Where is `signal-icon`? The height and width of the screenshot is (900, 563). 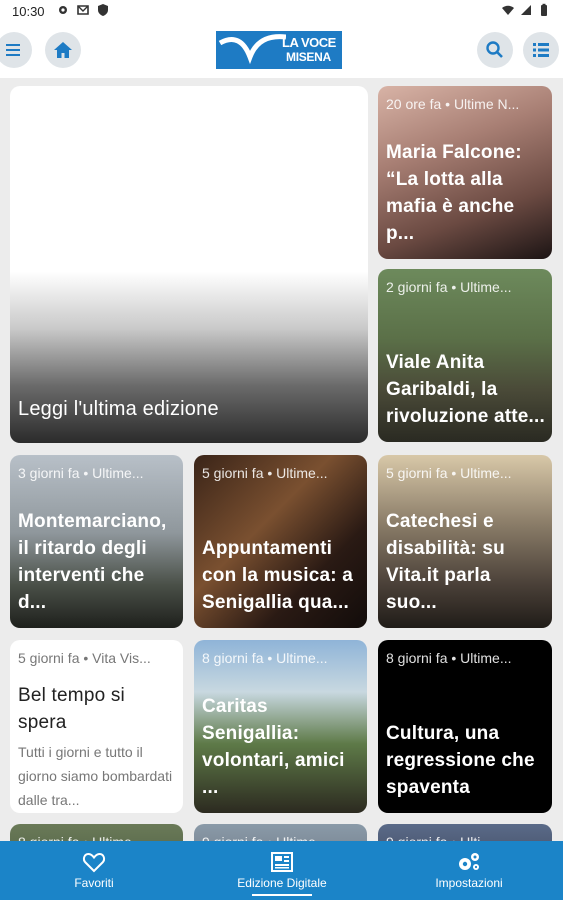 signal-icon is located at coordinates (526, 10).